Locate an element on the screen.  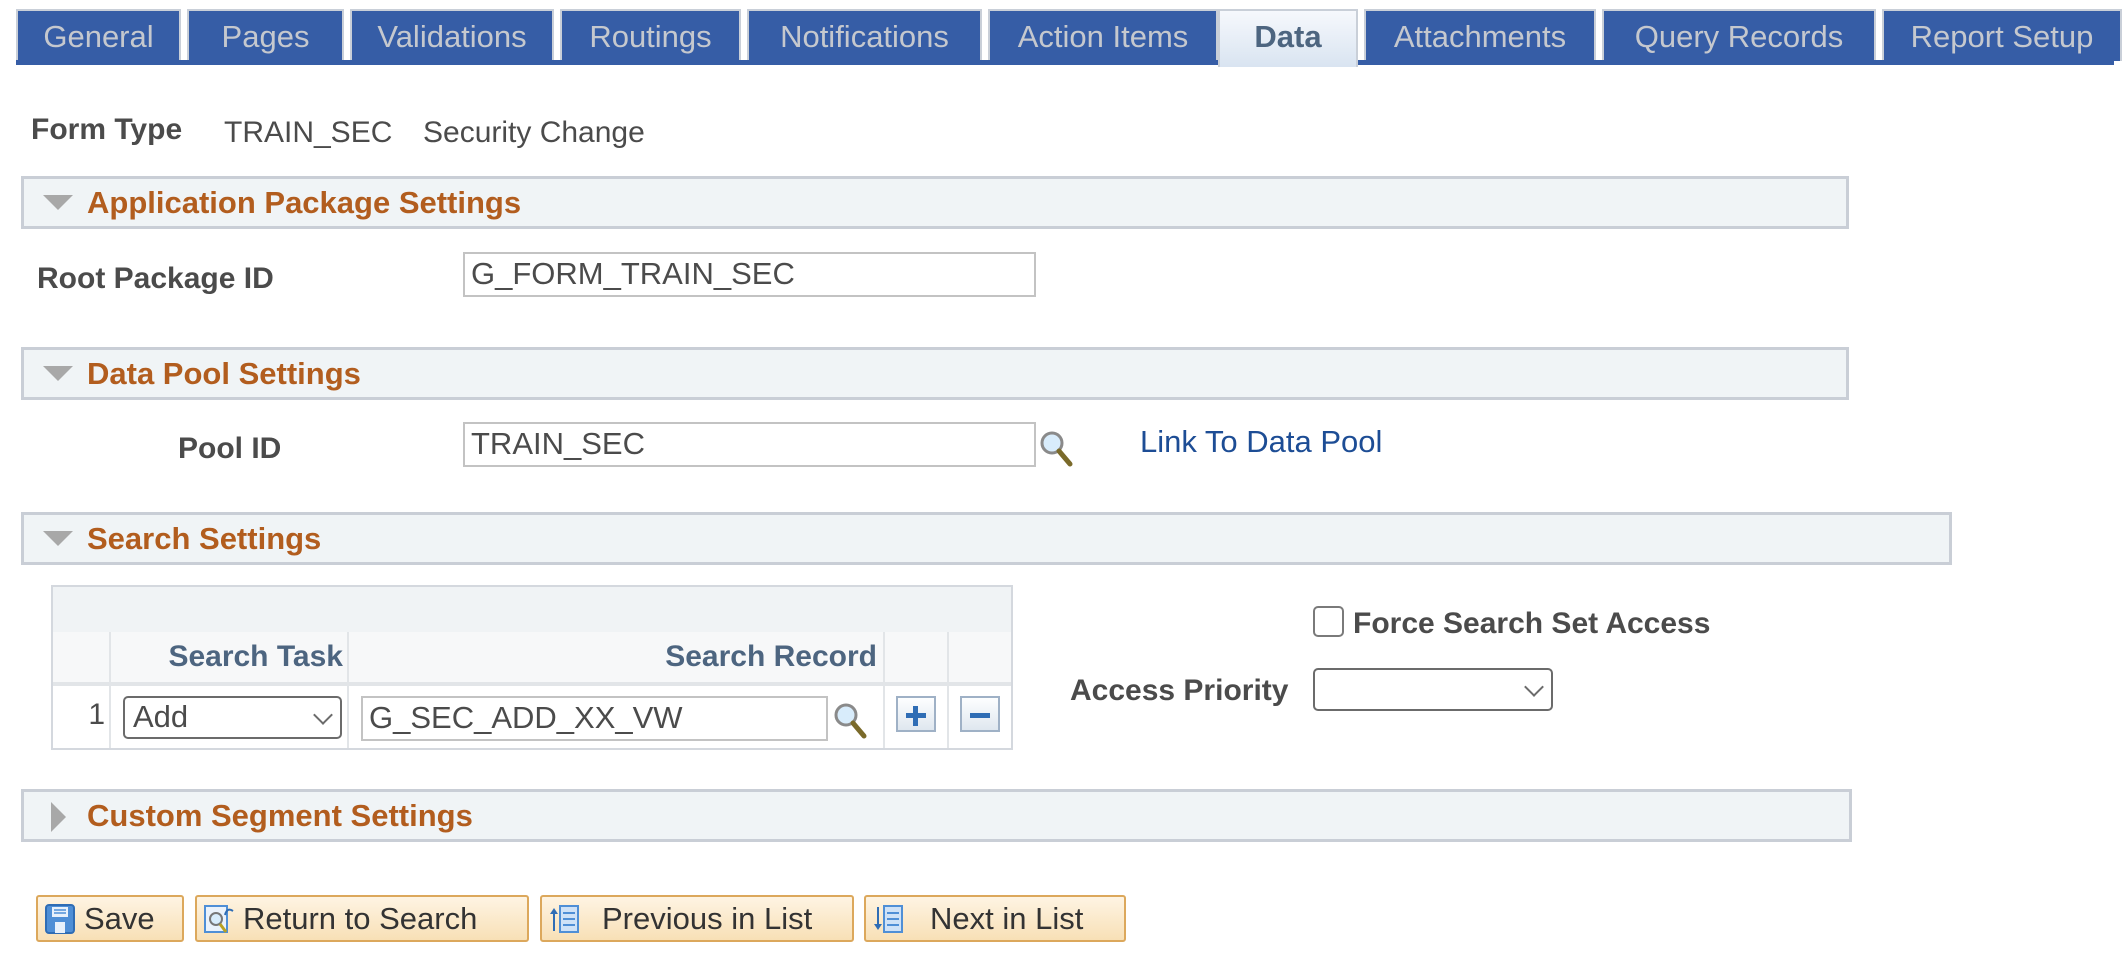
link-to-data-pool: Link To Data Pool is located at coordinates (1261, 442).